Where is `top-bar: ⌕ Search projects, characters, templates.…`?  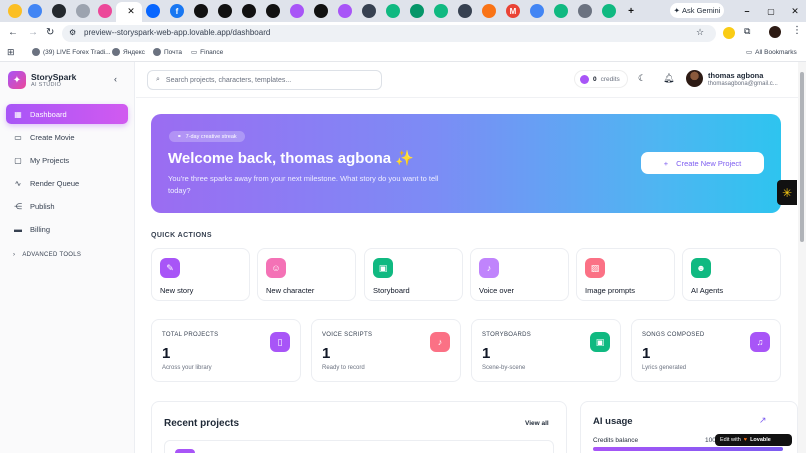 top-bar: ⌕ Search projects, characters, templates.… is located at coordinates (467, 80).